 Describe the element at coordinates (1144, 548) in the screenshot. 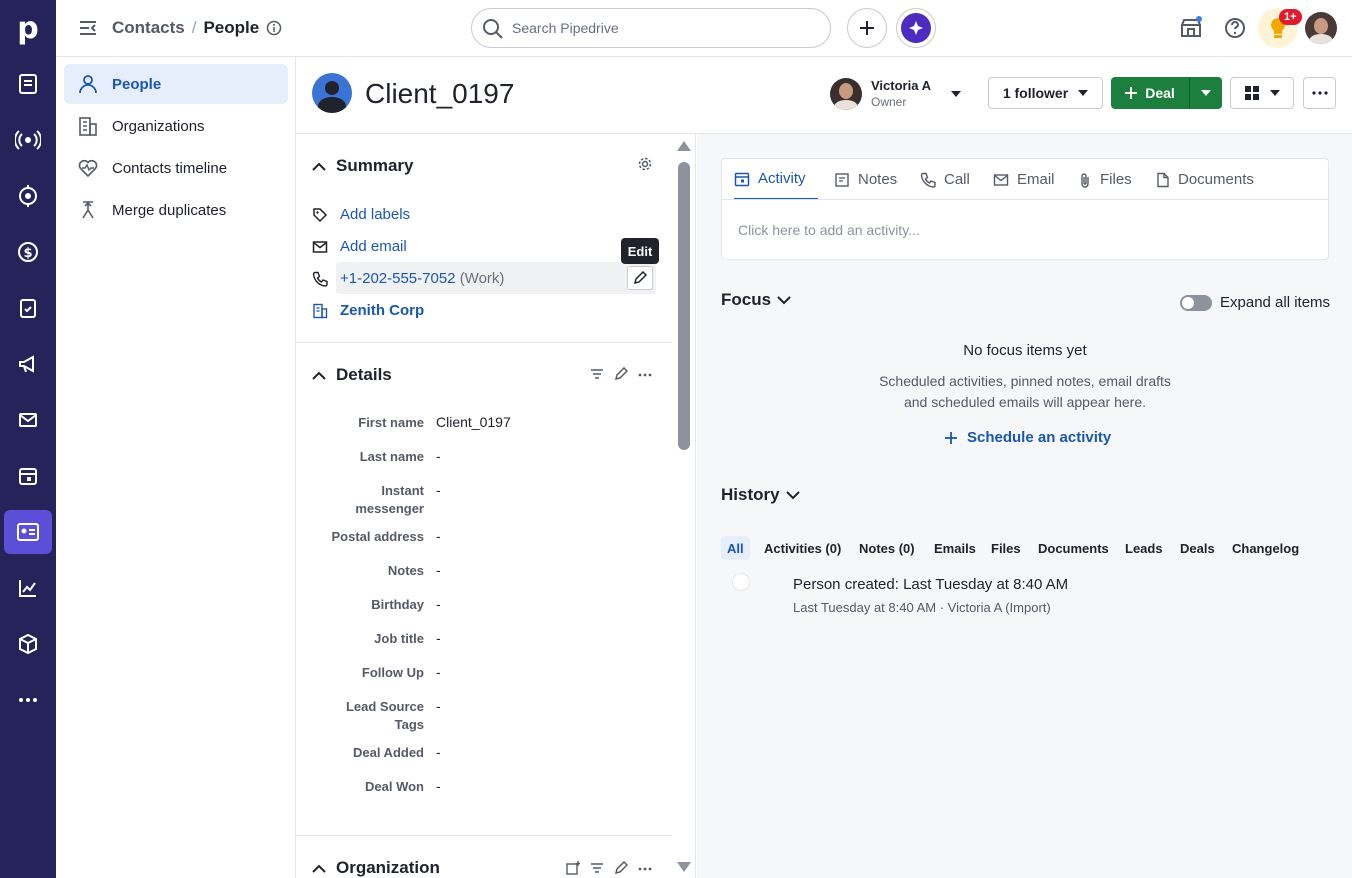

I see `history-filter-leads: Leads` at that location.